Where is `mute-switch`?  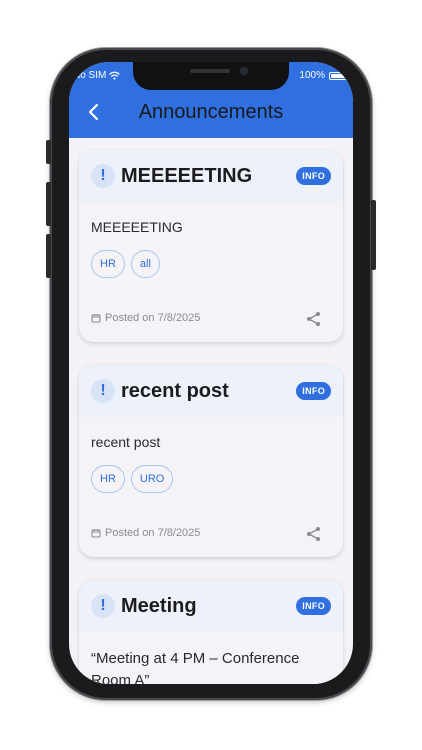
mute-switch is located at coordinates (48, 152).